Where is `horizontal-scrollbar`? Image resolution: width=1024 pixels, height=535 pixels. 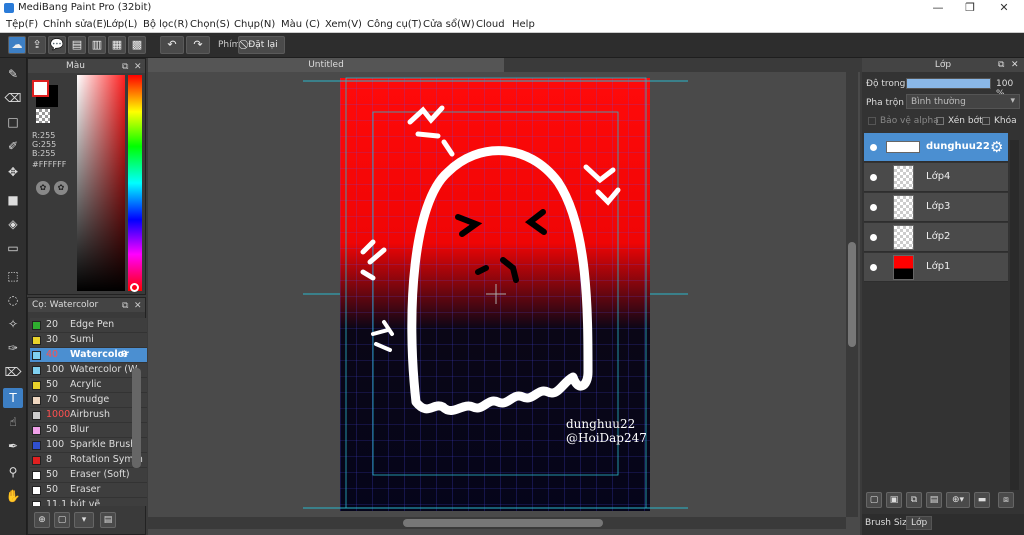 horizontal-scrollbar is located at coordinates (497, 523).